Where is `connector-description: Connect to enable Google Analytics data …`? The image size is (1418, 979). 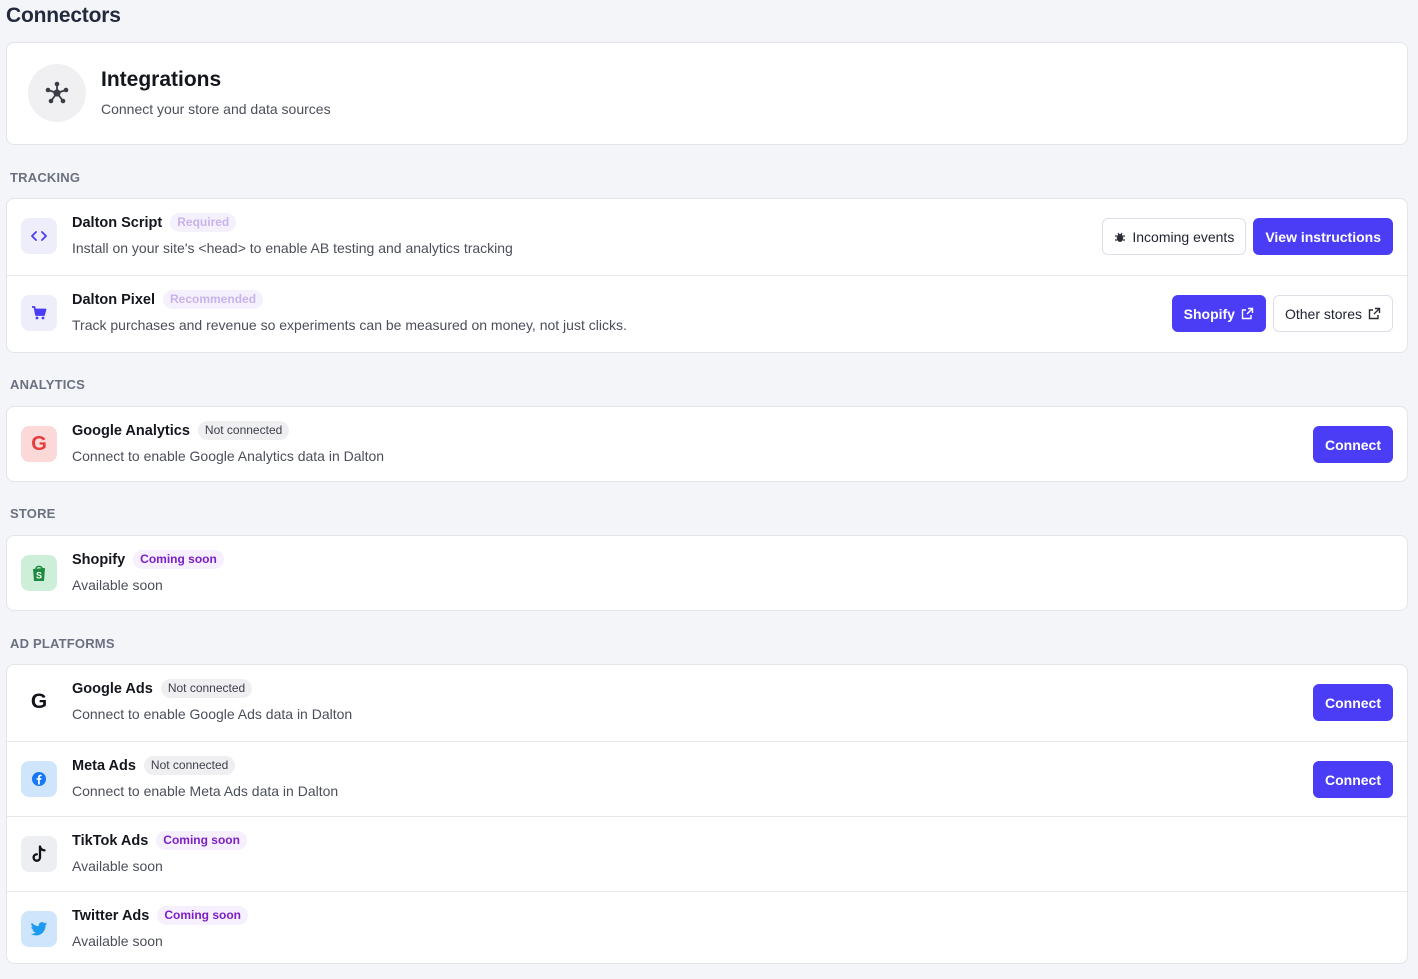
connector-description: Connect to enable Google Analytics data … is located at coordinates (228, 456).